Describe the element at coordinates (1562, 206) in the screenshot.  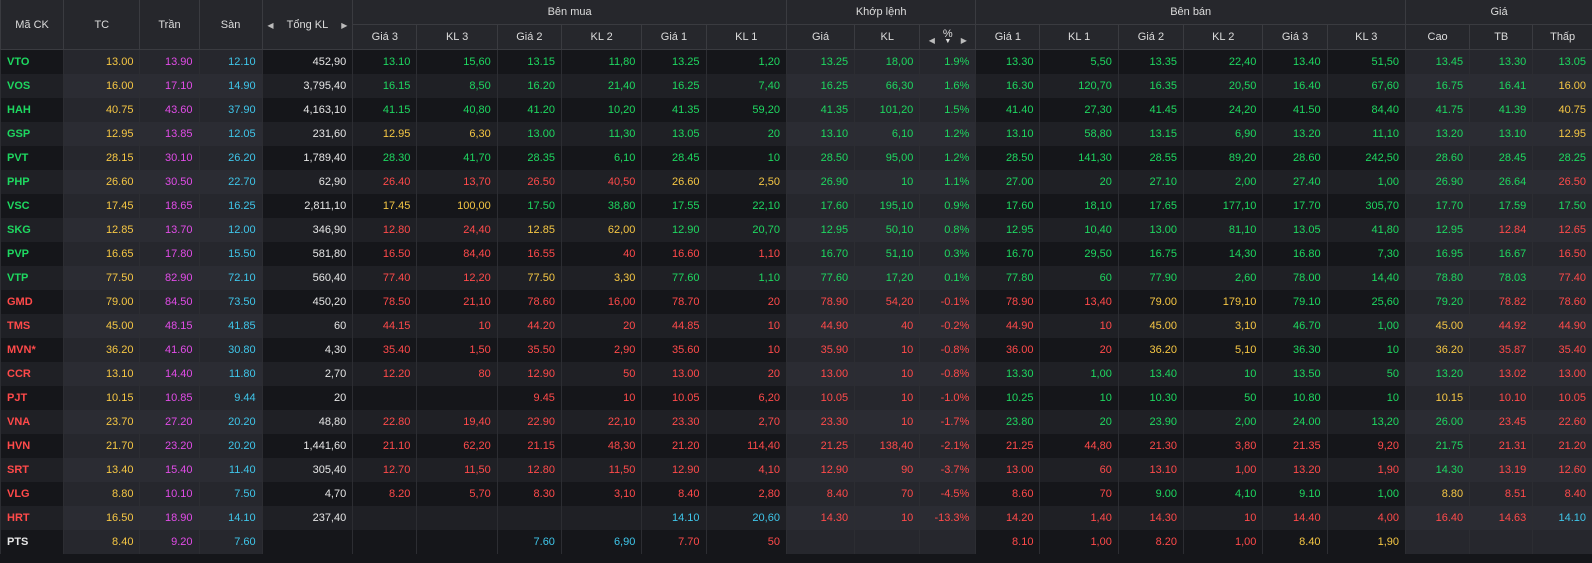
I see `price-cell: 17.50` at that location.